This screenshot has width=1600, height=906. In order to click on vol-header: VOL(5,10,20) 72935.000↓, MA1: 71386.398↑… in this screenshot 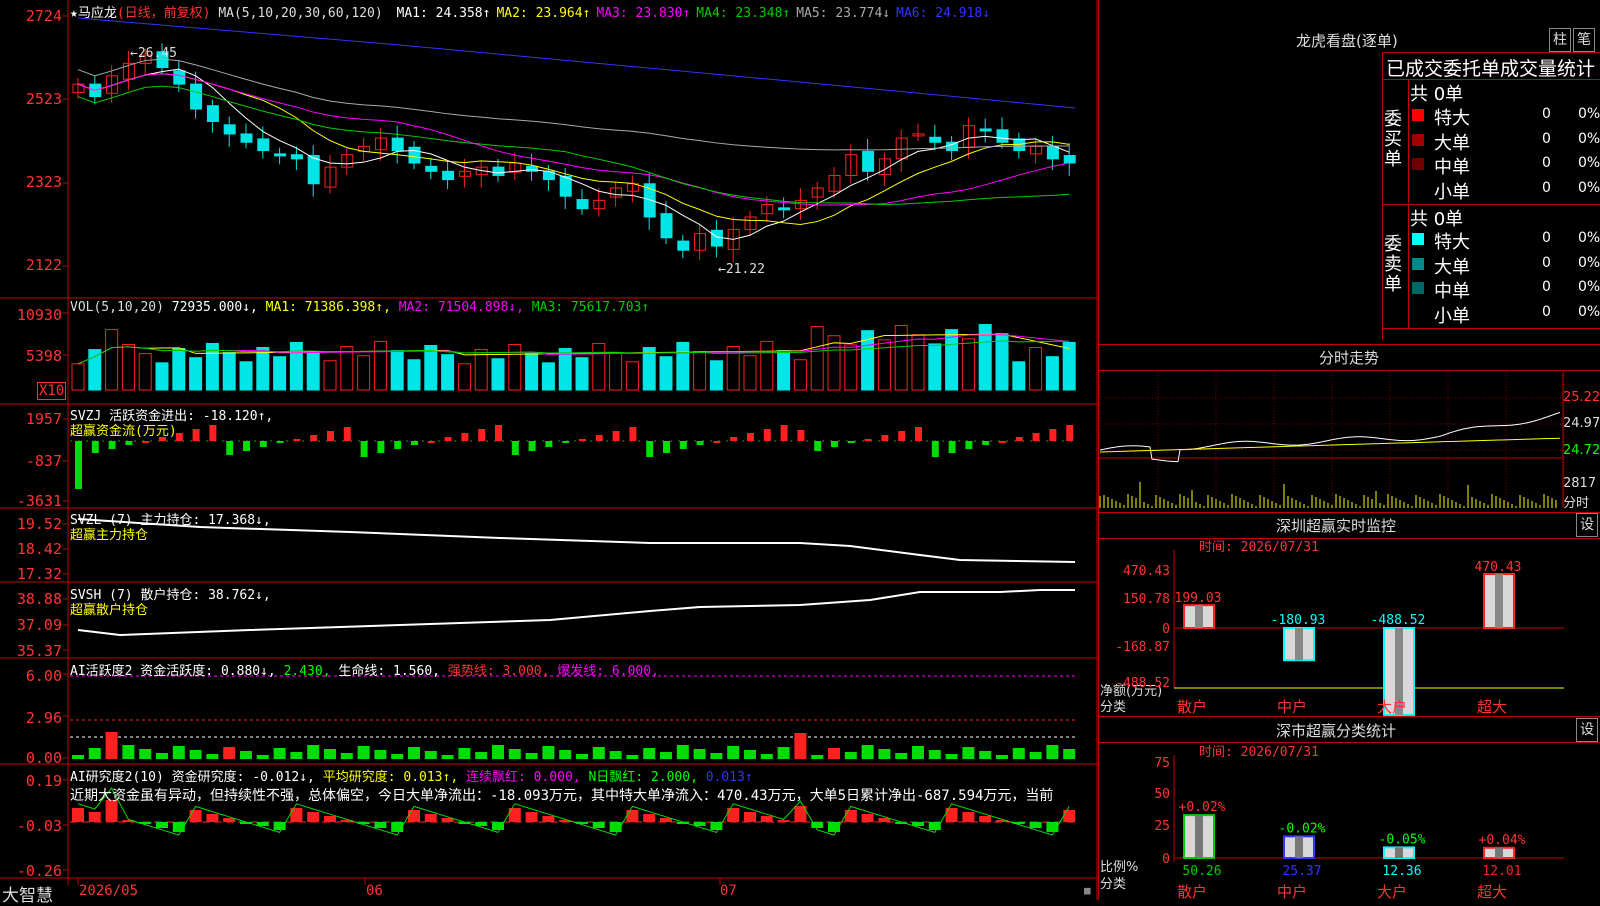, I will do `click(359, 307)`.